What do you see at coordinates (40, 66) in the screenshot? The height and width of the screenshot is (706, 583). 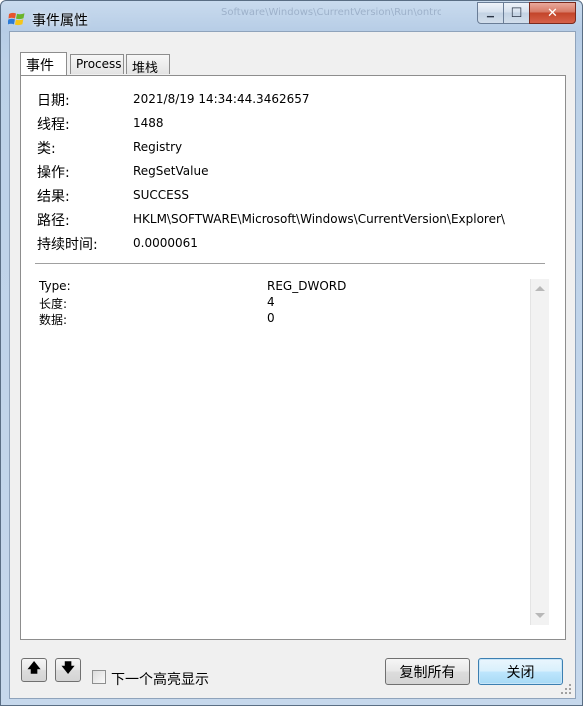 I see `tab-label: 事件` at bounding box center [40, 66].